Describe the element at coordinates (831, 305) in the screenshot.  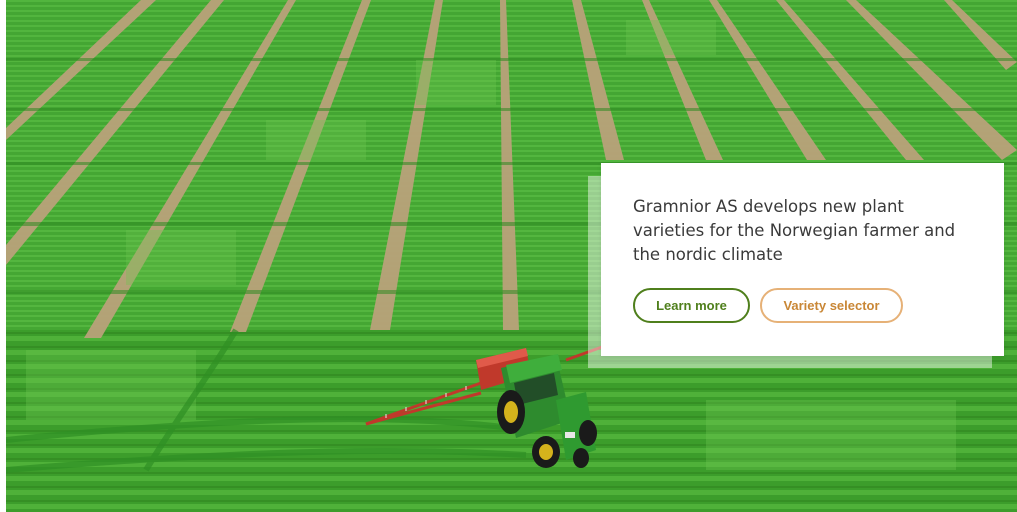
I see `variety-selector-button: Variety selector` at that location.